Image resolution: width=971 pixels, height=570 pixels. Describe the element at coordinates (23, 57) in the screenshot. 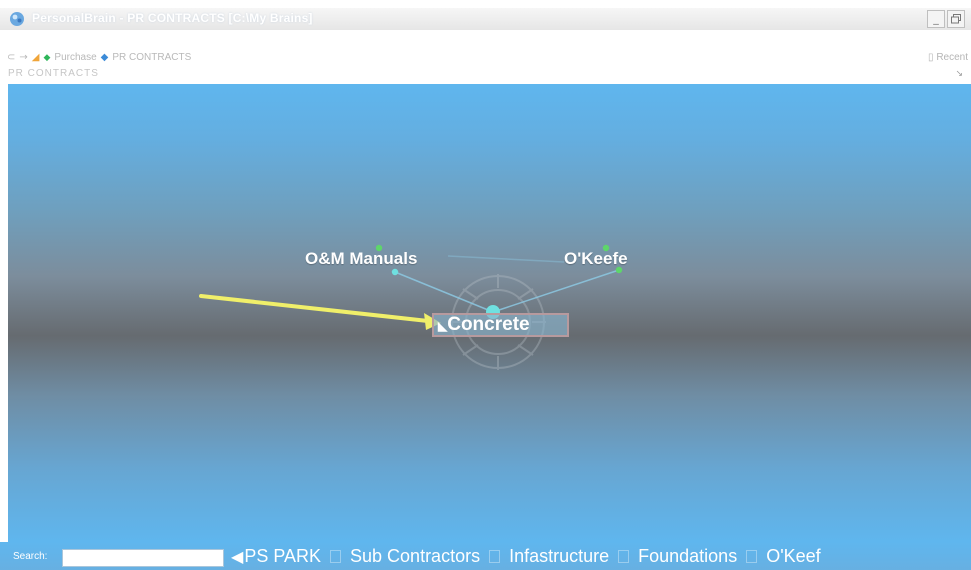

I see `forward-icon: →` at that location.